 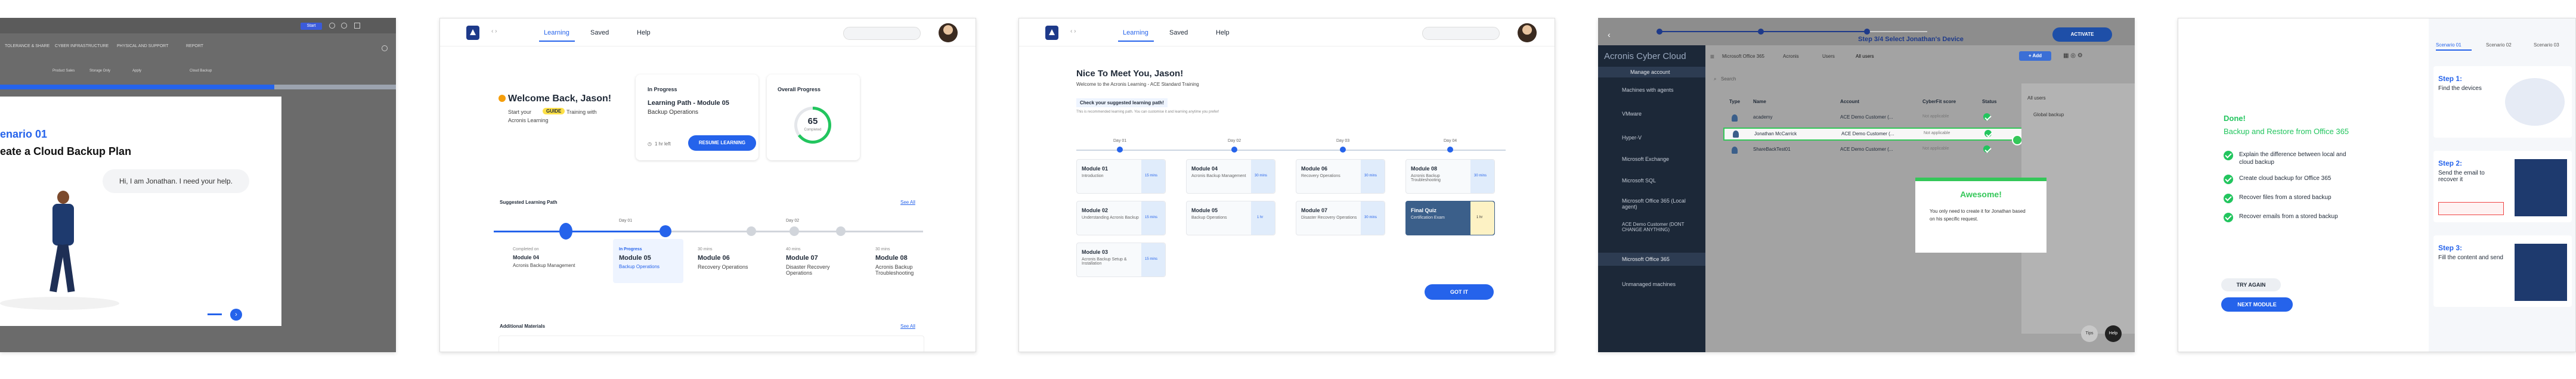 I want to click on sidebar-item: Microsoft Office 365, so click(x=1646, y=259).